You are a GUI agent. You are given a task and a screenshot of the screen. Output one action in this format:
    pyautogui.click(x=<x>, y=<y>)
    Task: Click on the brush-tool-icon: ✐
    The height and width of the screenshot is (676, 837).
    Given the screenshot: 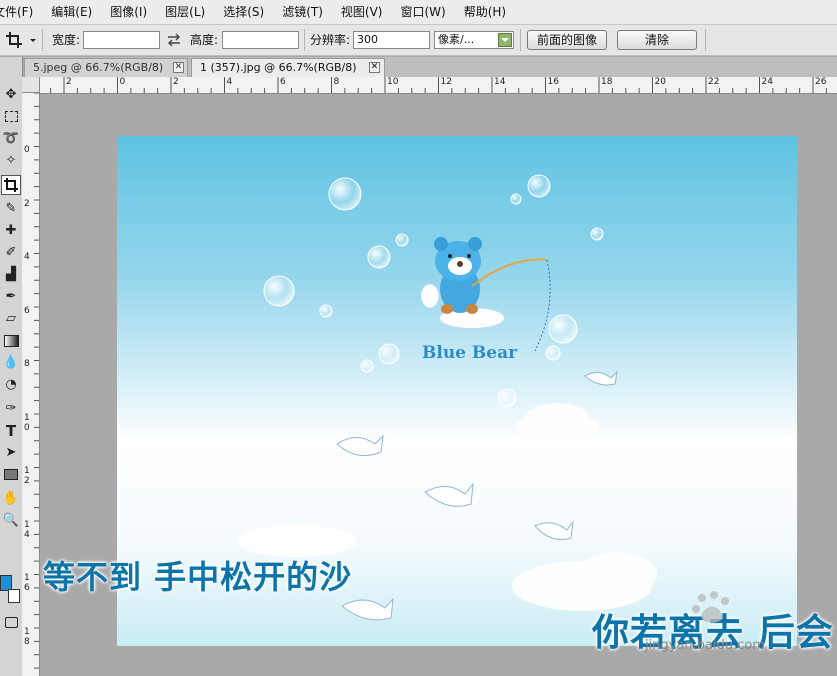 What is the action you would take?
    pyautogui.click(x=11, y=253)
    